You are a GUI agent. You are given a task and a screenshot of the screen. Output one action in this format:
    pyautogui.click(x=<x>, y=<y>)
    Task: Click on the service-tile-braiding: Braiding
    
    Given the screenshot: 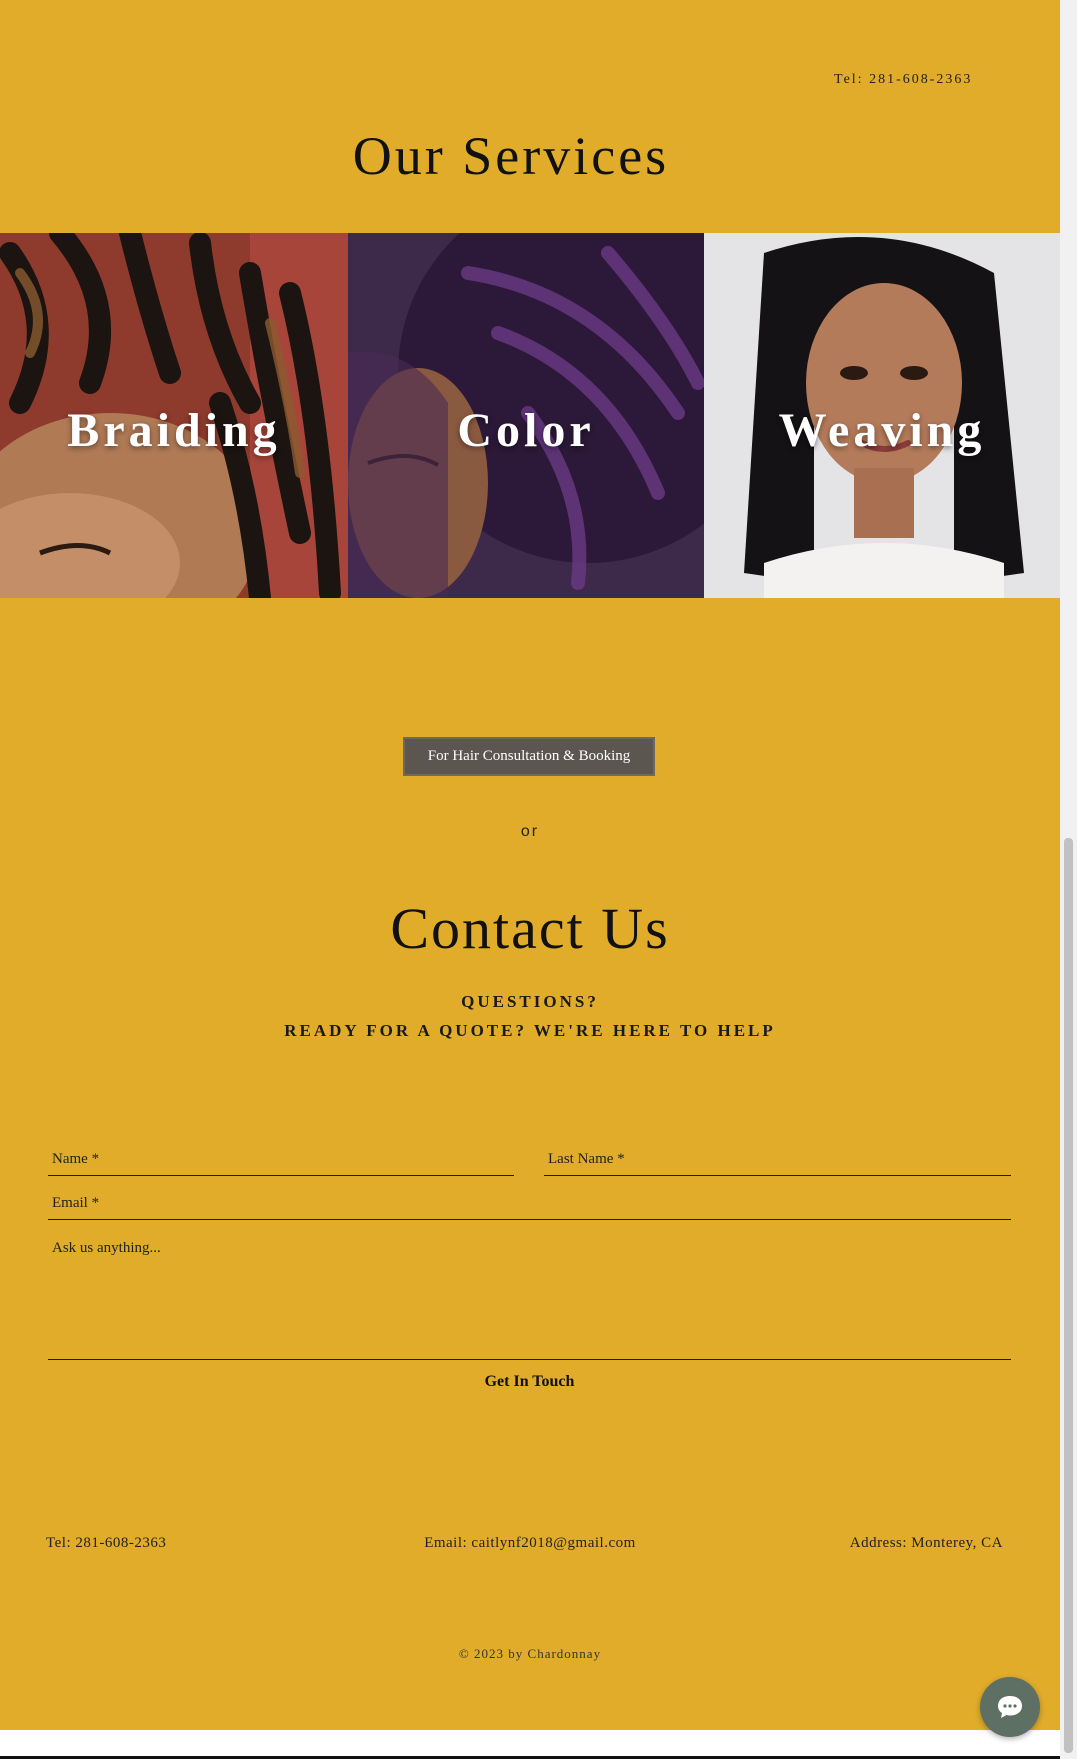 What is the action you would take?
    pyautogui.click(x=174, y=415)
    